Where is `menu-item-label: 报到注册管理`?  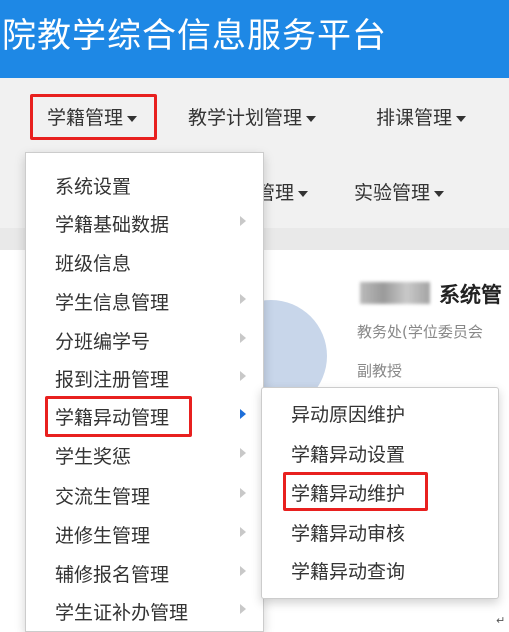
menu-item-label: 报到注册管理 is located at coordinates (112, 380).